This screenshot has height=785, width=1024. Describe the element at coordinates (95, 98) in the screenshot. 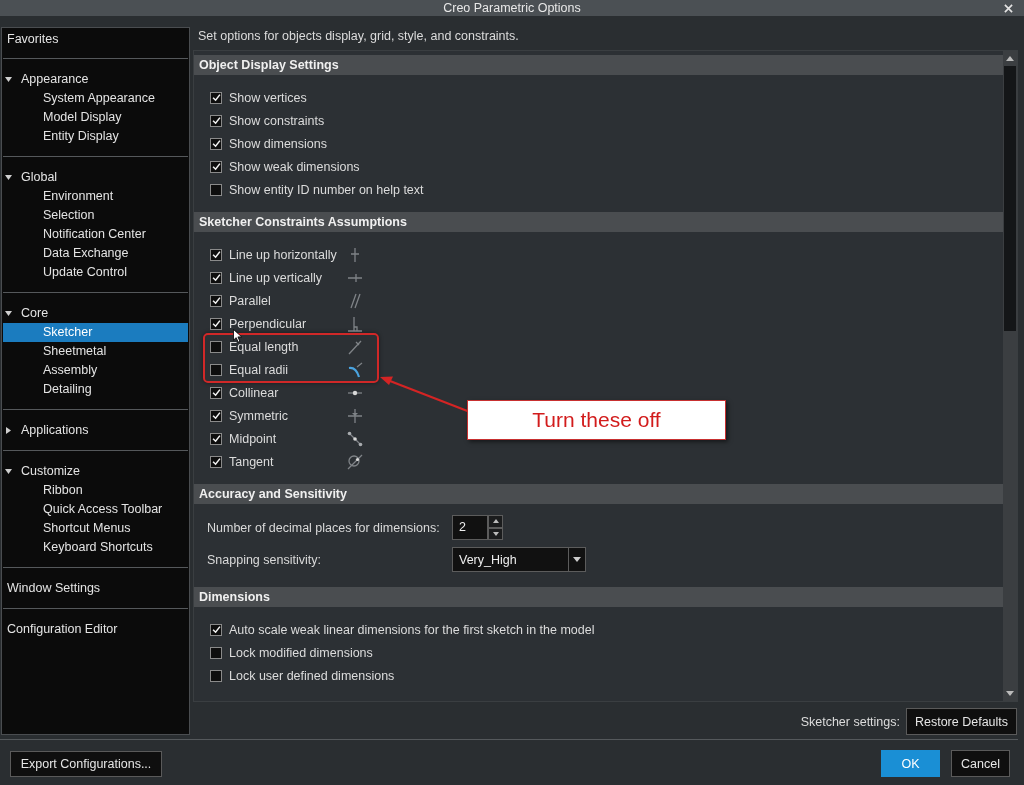

I see `sidebar-item: System Appearance` at that location.